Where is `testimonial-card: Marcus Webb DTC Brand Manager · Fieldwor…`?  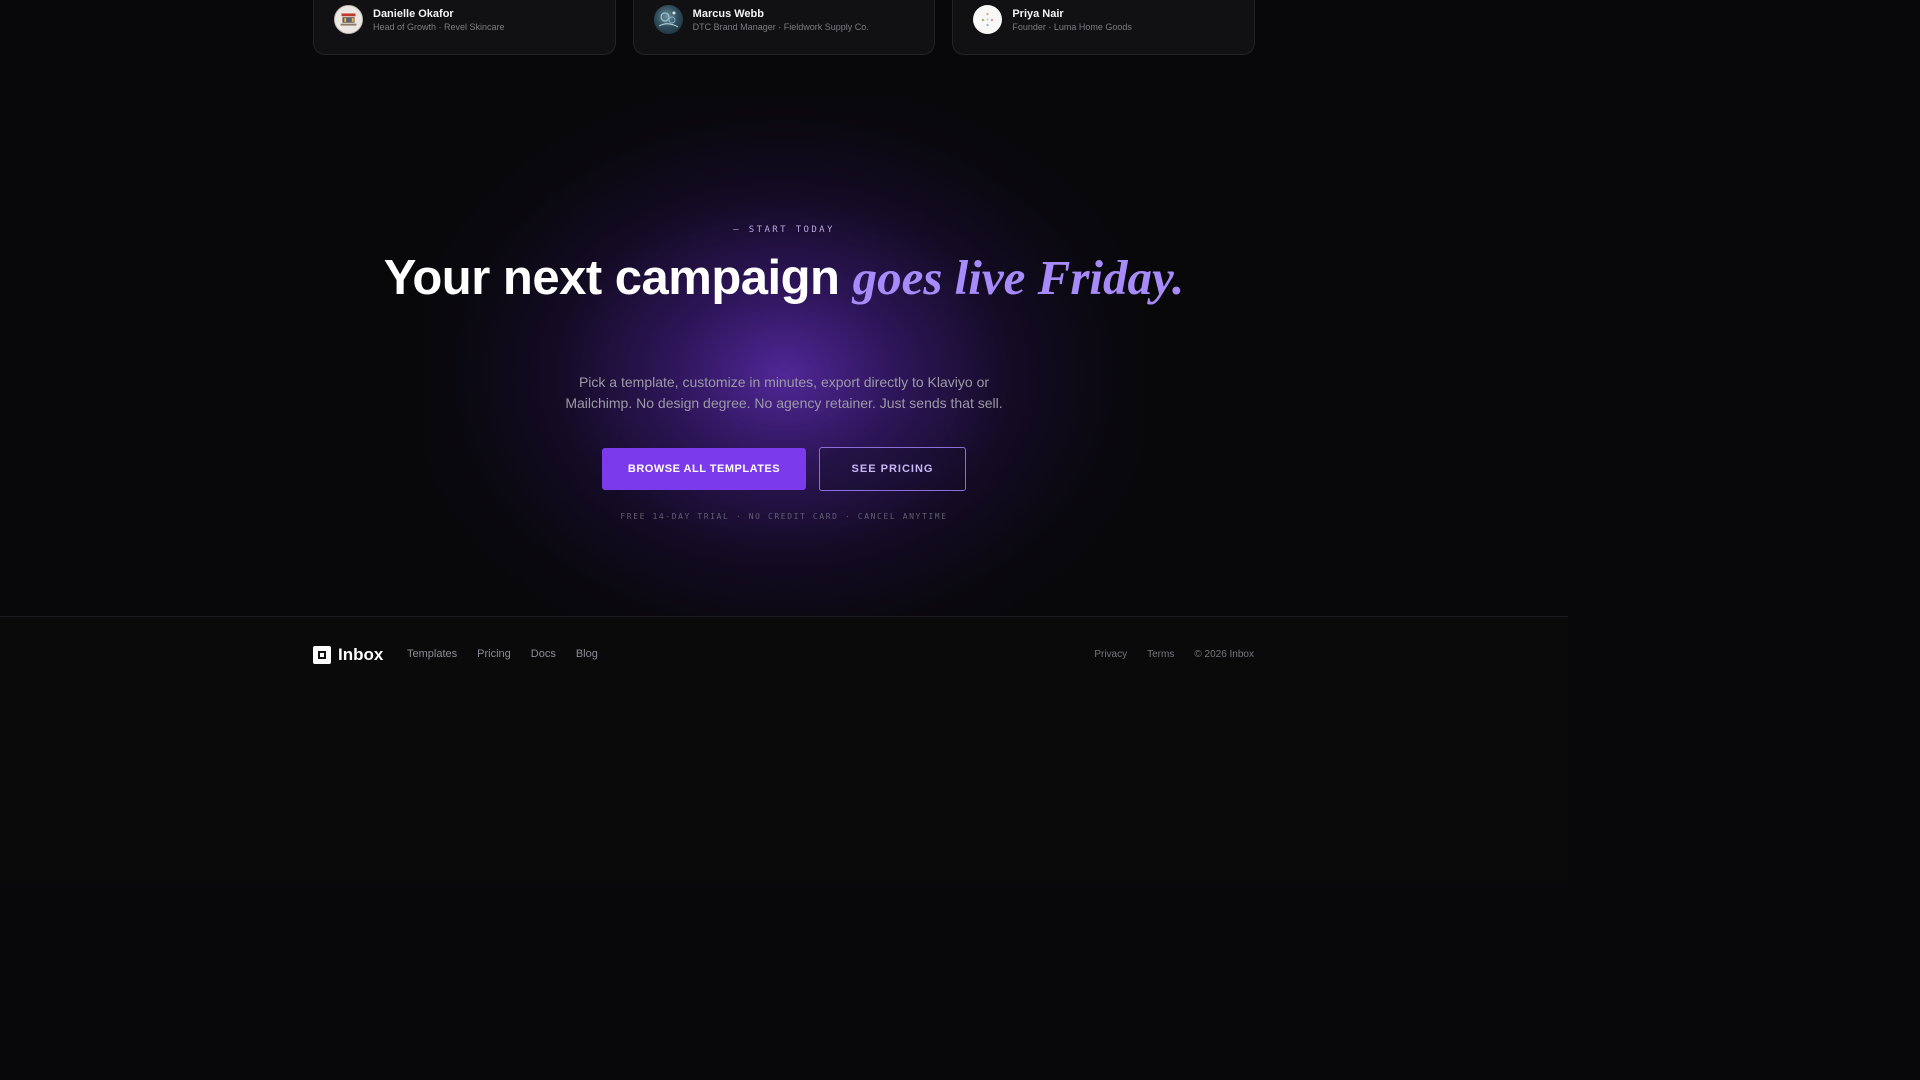 testimonial-card: Marcus Webb DTC Brand Manager · Fieldwor… is located at coordinates (784, 27).